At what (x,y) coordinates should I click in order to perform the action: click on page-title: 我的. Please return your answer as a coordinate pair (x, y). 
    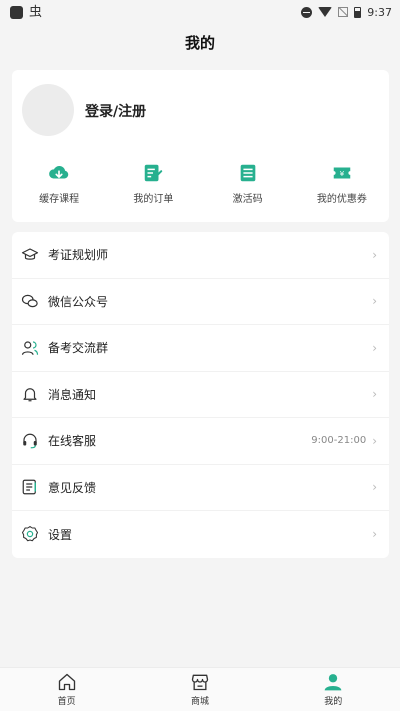
    Looking at the image, I should click on (199, 42).